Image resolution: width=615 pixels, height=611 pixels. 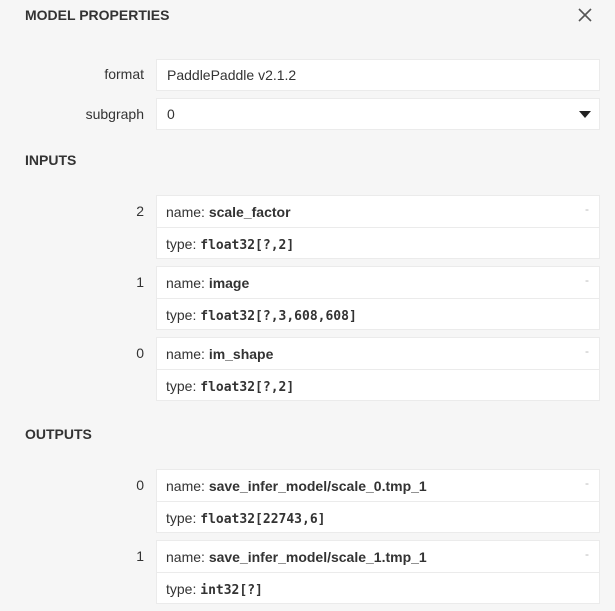 What do you see at coordinates (114, 114) in the screenshot?
I see `subgraph-label: subgraph` at bounding box center [114, 114].